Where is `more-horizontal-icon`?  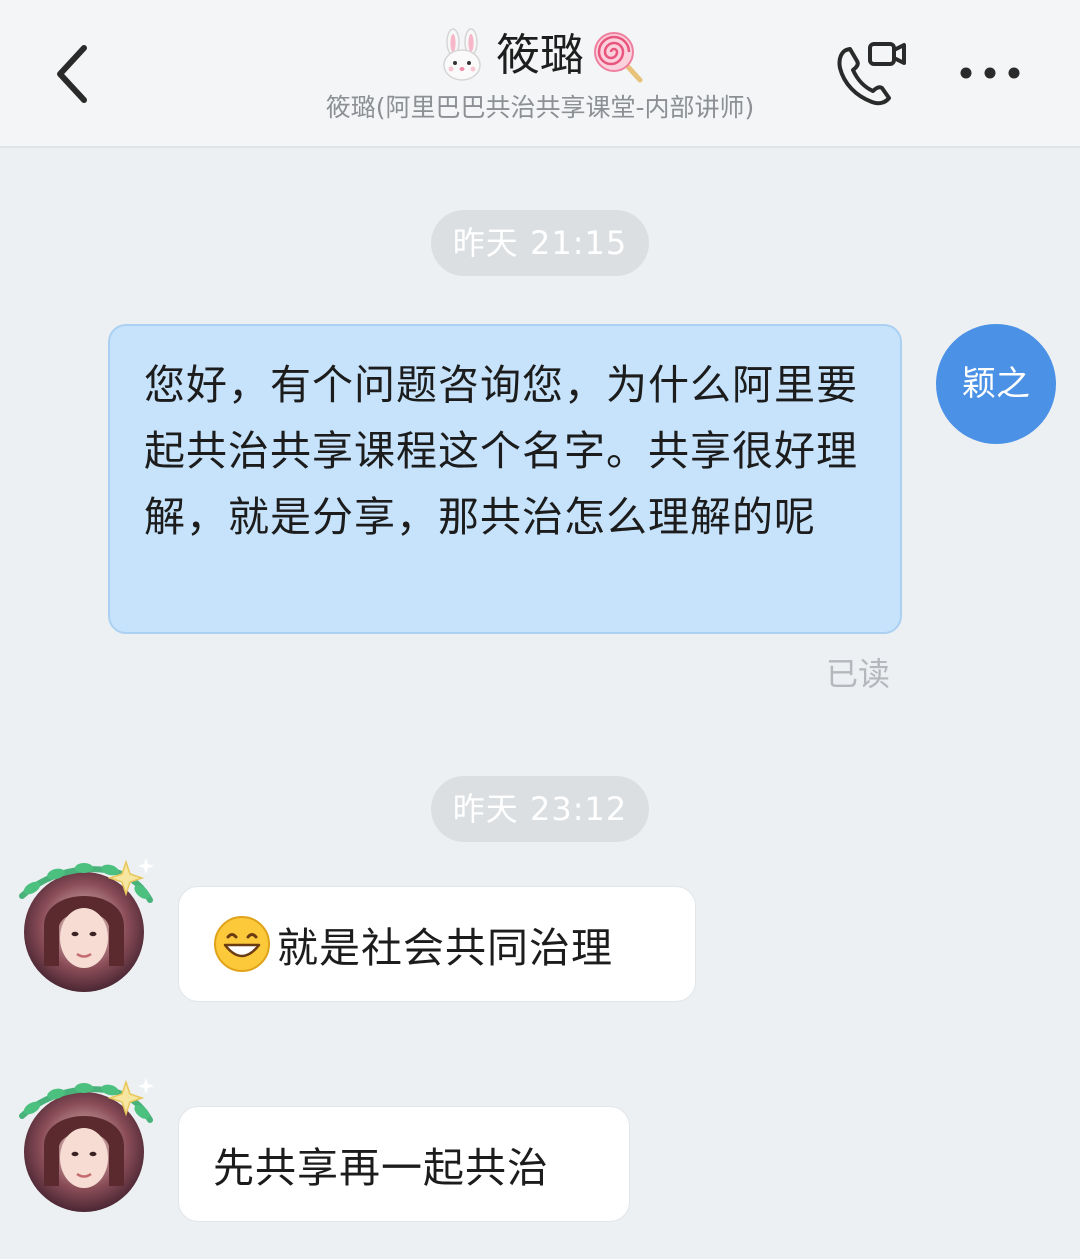
more-horizontal-icon is located at coordinates (990, 73).